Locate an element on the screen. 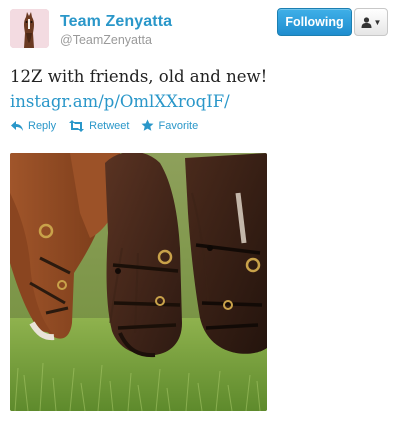  user-actions-button: ▼ is located at coordinates (371, 22).